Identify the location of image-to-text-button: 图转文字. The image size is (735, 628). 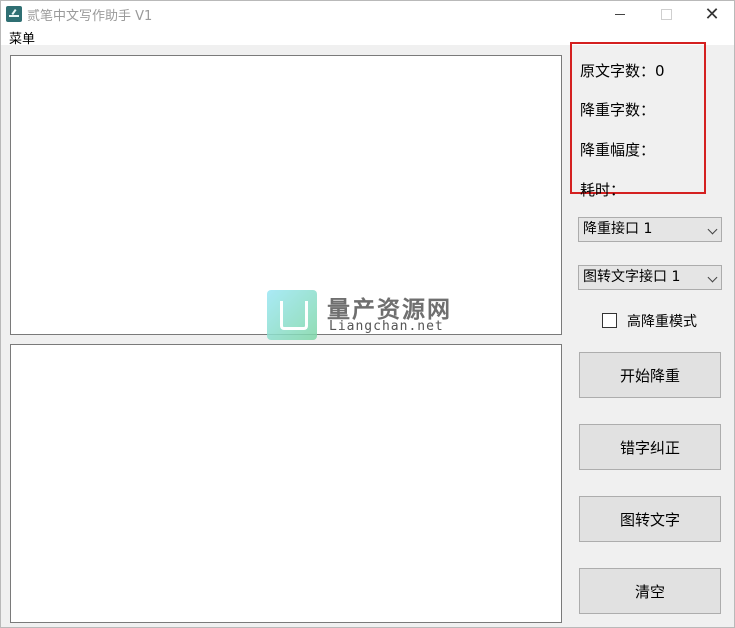
(650, 519).